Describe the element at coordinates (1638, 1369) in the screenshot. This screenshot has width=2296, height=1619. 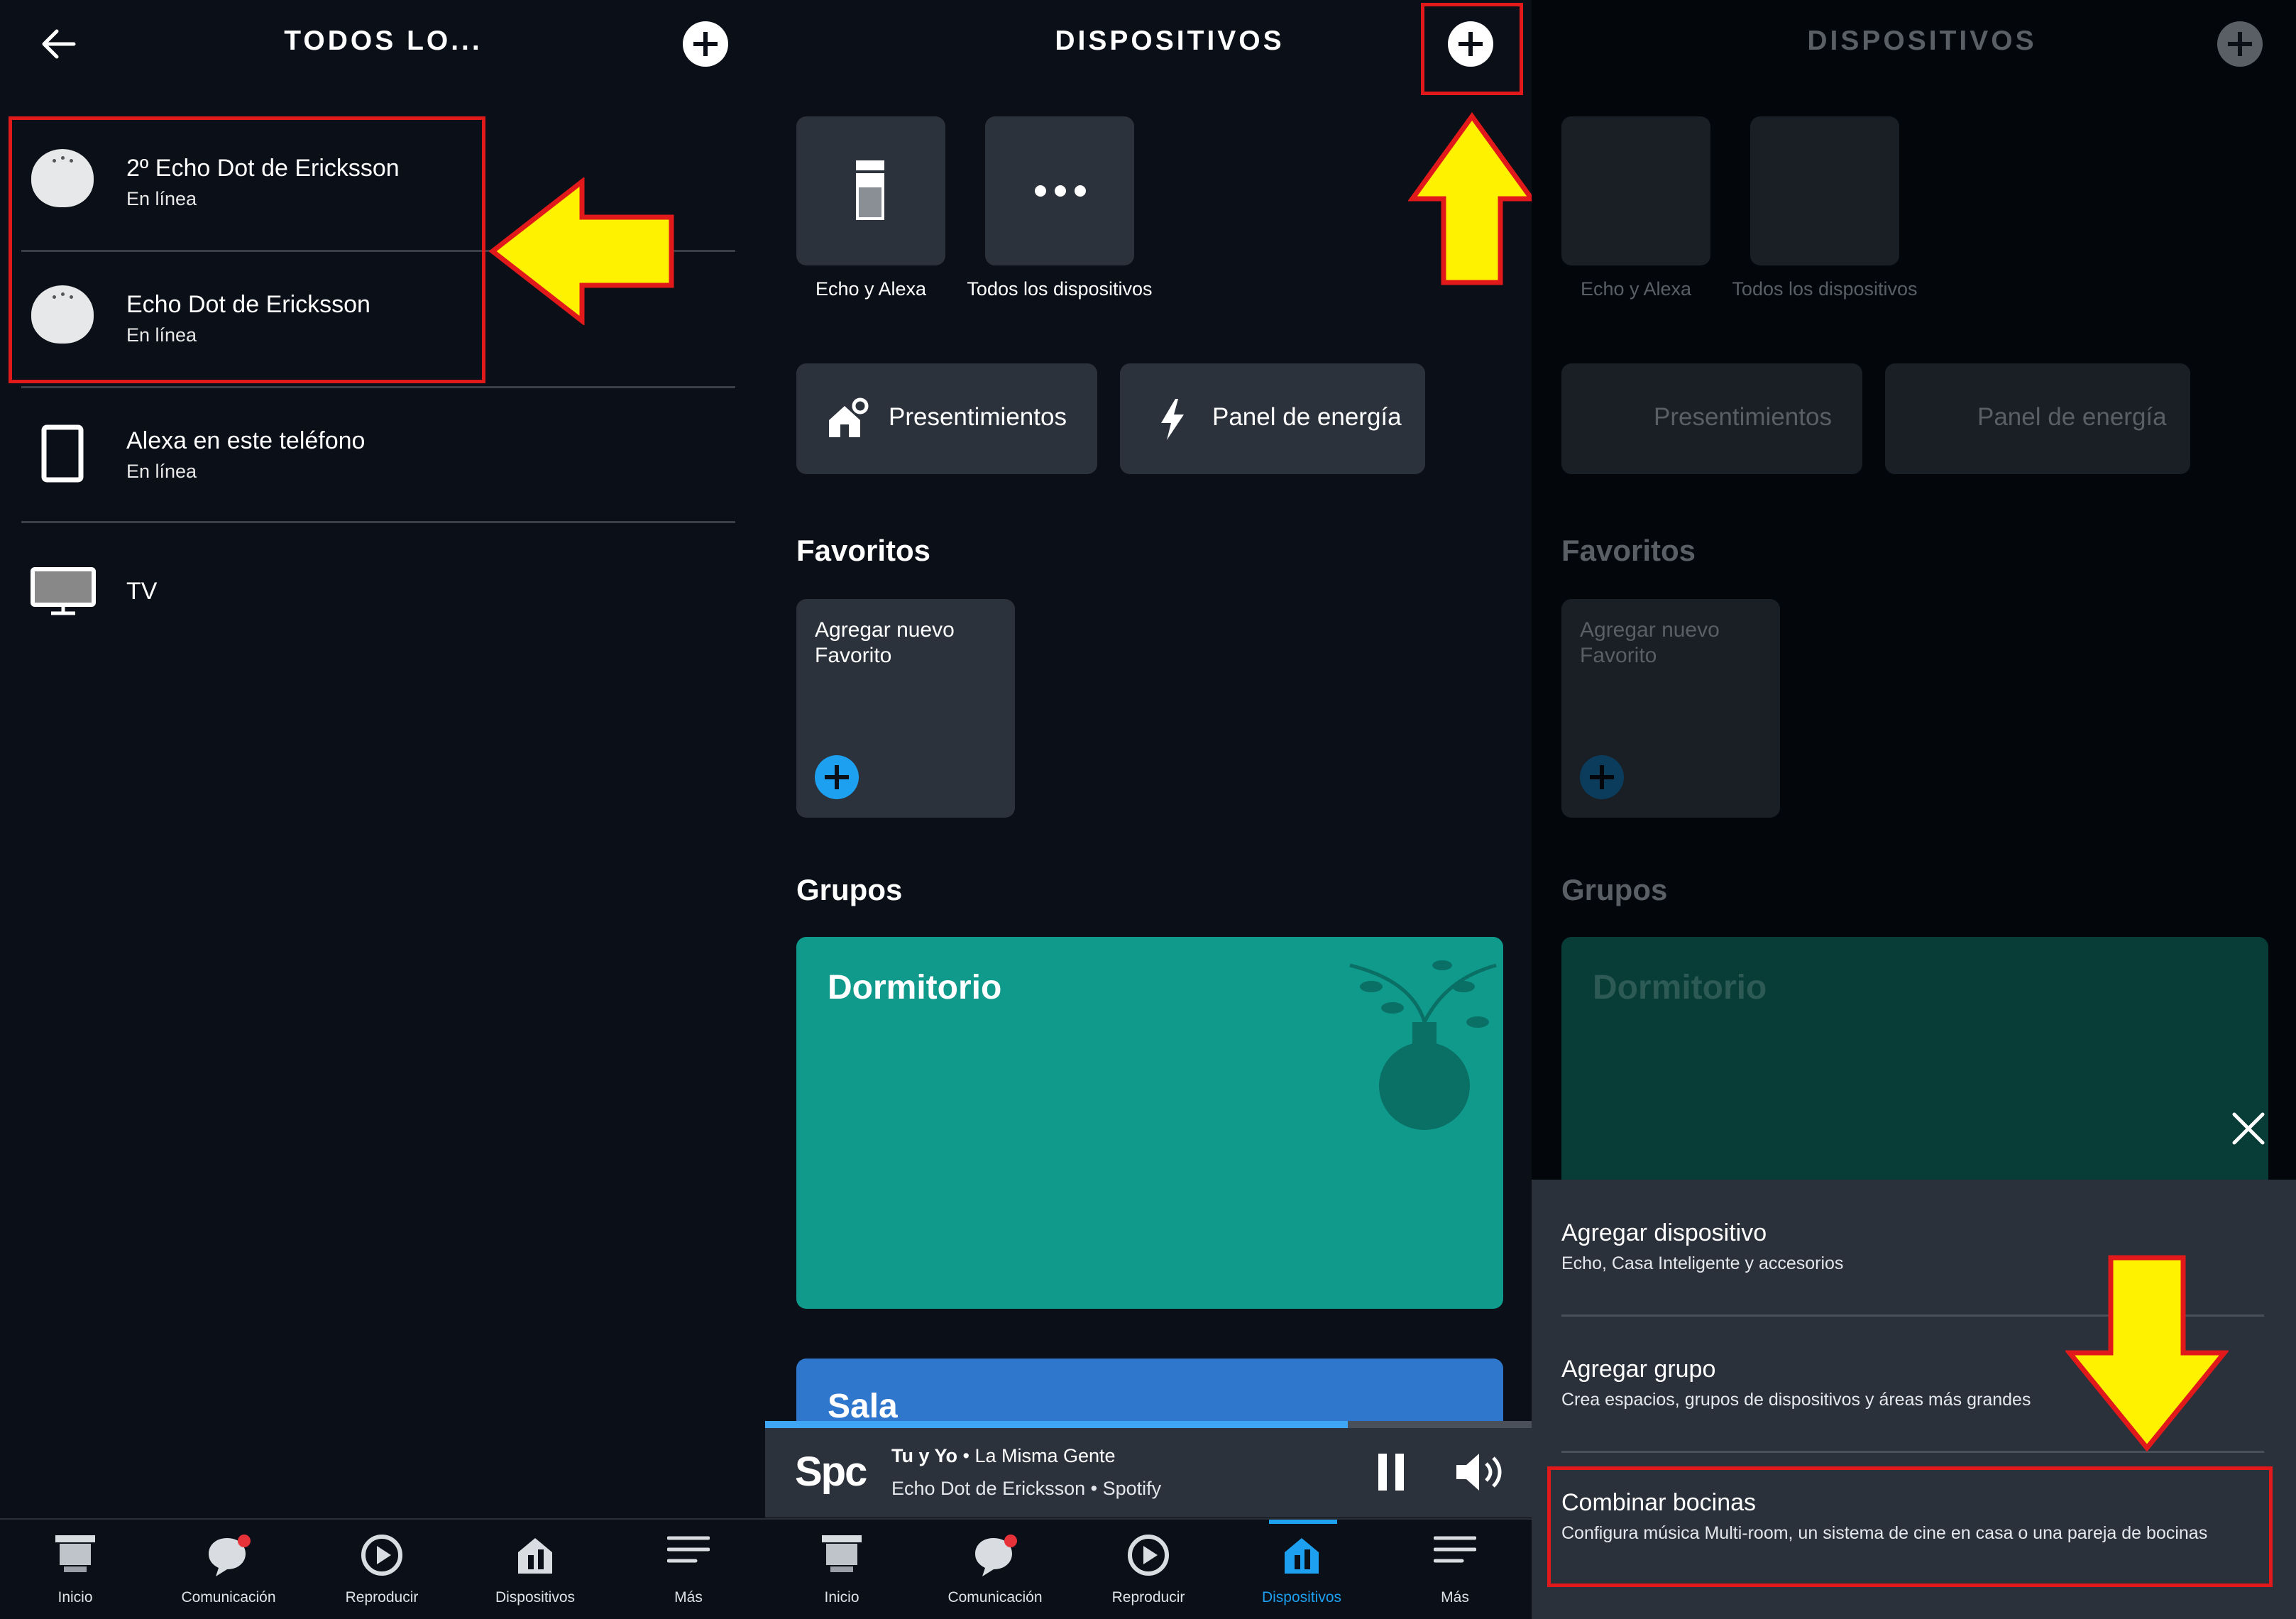
I see `menu-title: Agregar grupo` at that location.